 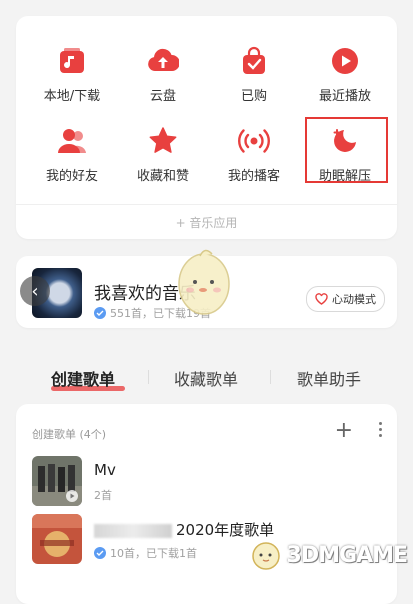 I want to click on app-my-friends: 我的好友, so click(x=72, y=154).